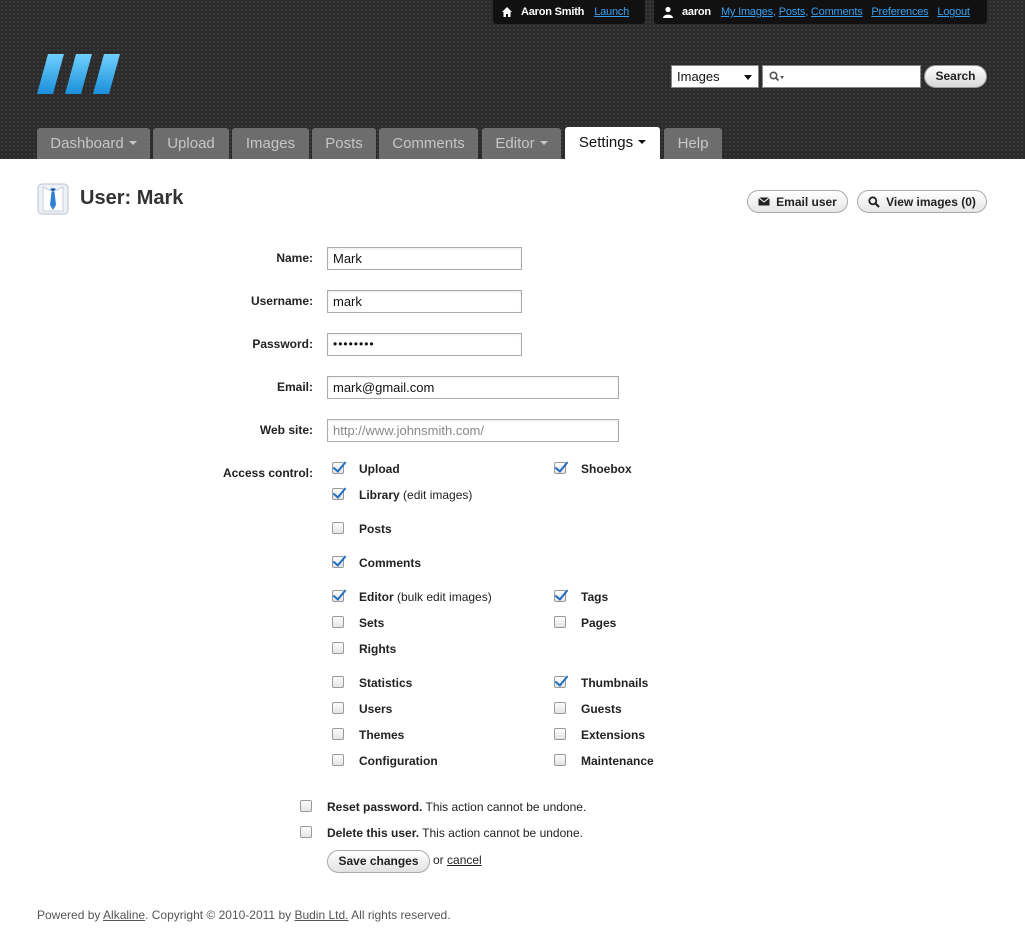 This screenshot has height=936, width=1025. What do you see at coordinates (424, 258) in the screenshot?
I see `name-field: Mark` at bounding box center [424, 258].